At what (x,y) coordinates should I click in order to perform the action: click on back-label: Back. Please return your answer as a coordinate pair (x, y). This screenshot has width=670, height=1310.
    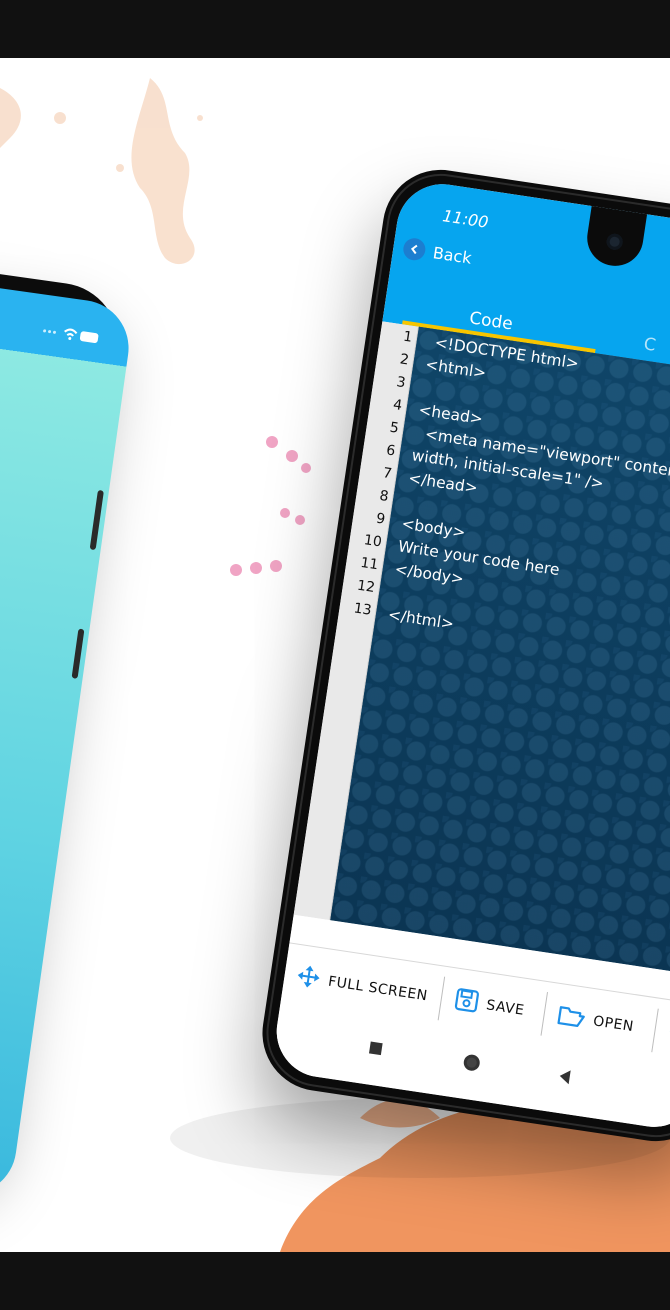
    Looking at the image, I should click on (452, 255).